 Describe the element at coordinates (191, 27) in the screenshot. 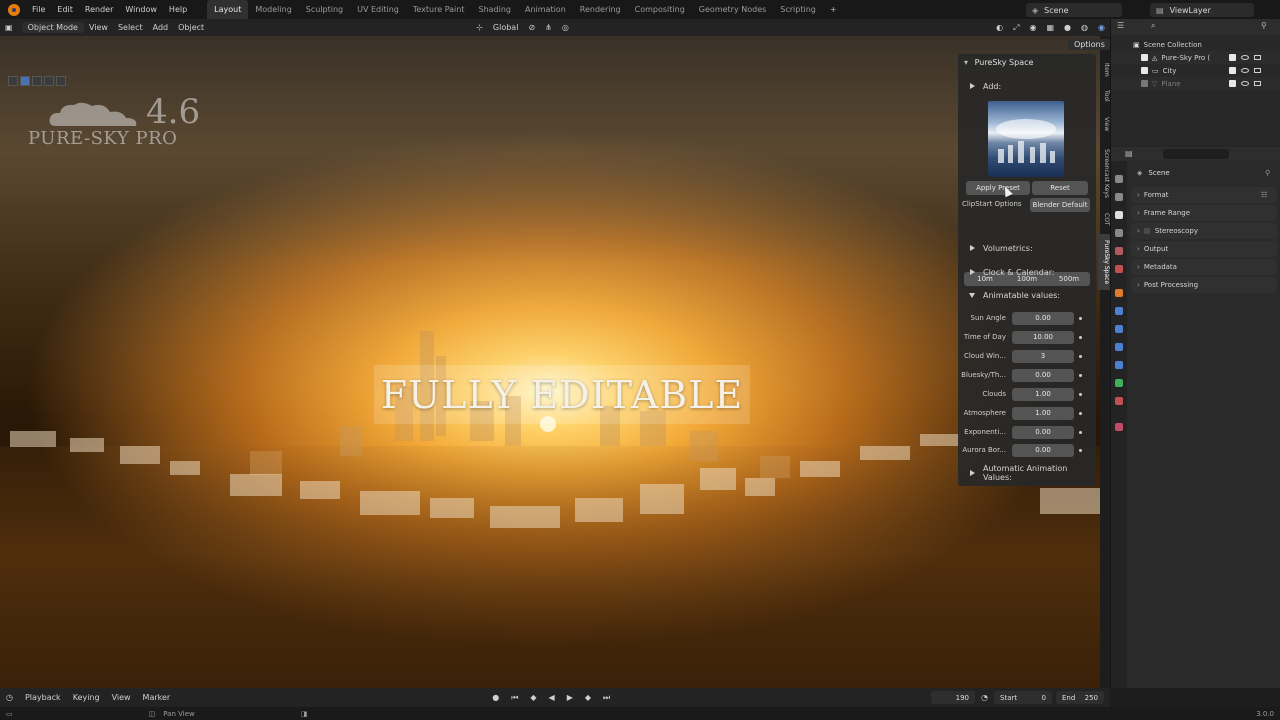

I see `menu-object: Object` at that location.